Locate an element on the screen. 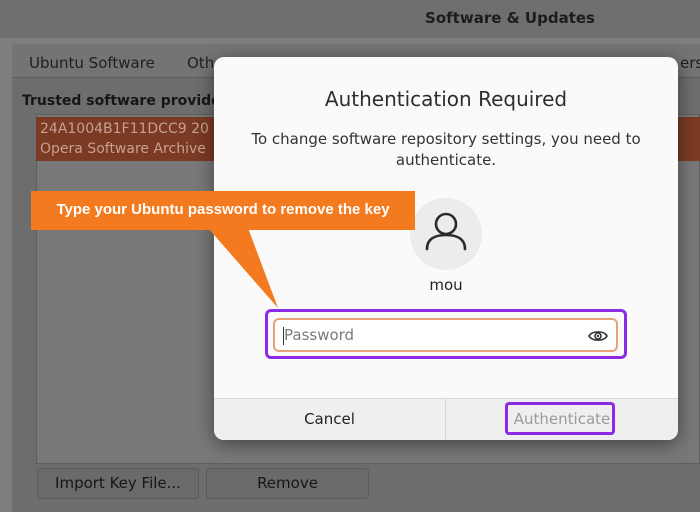  cancel-button: Cancel is located at coordinates (329, 419).